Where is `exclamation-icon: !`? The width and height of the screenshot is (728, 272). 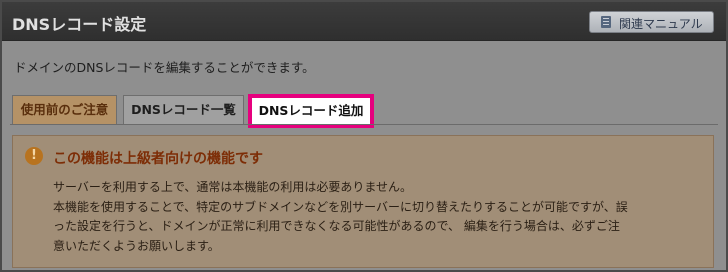
exclamation-icon: ! is located at coordinates (34, 156).